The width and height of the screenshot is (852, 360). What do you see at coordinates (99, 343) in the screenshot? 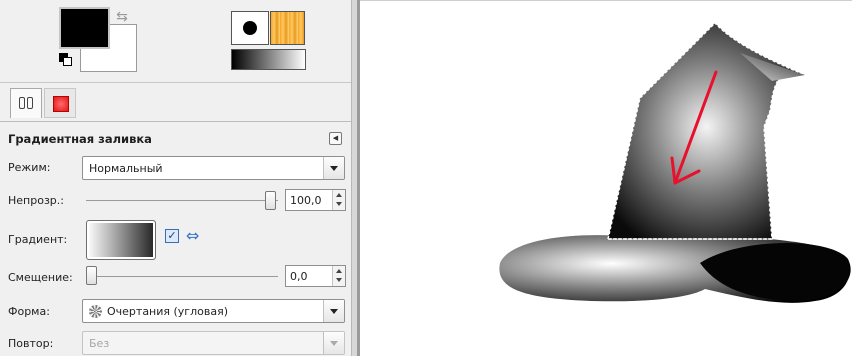
I see `repeat-value: Без` at bounding box center [99, 343].